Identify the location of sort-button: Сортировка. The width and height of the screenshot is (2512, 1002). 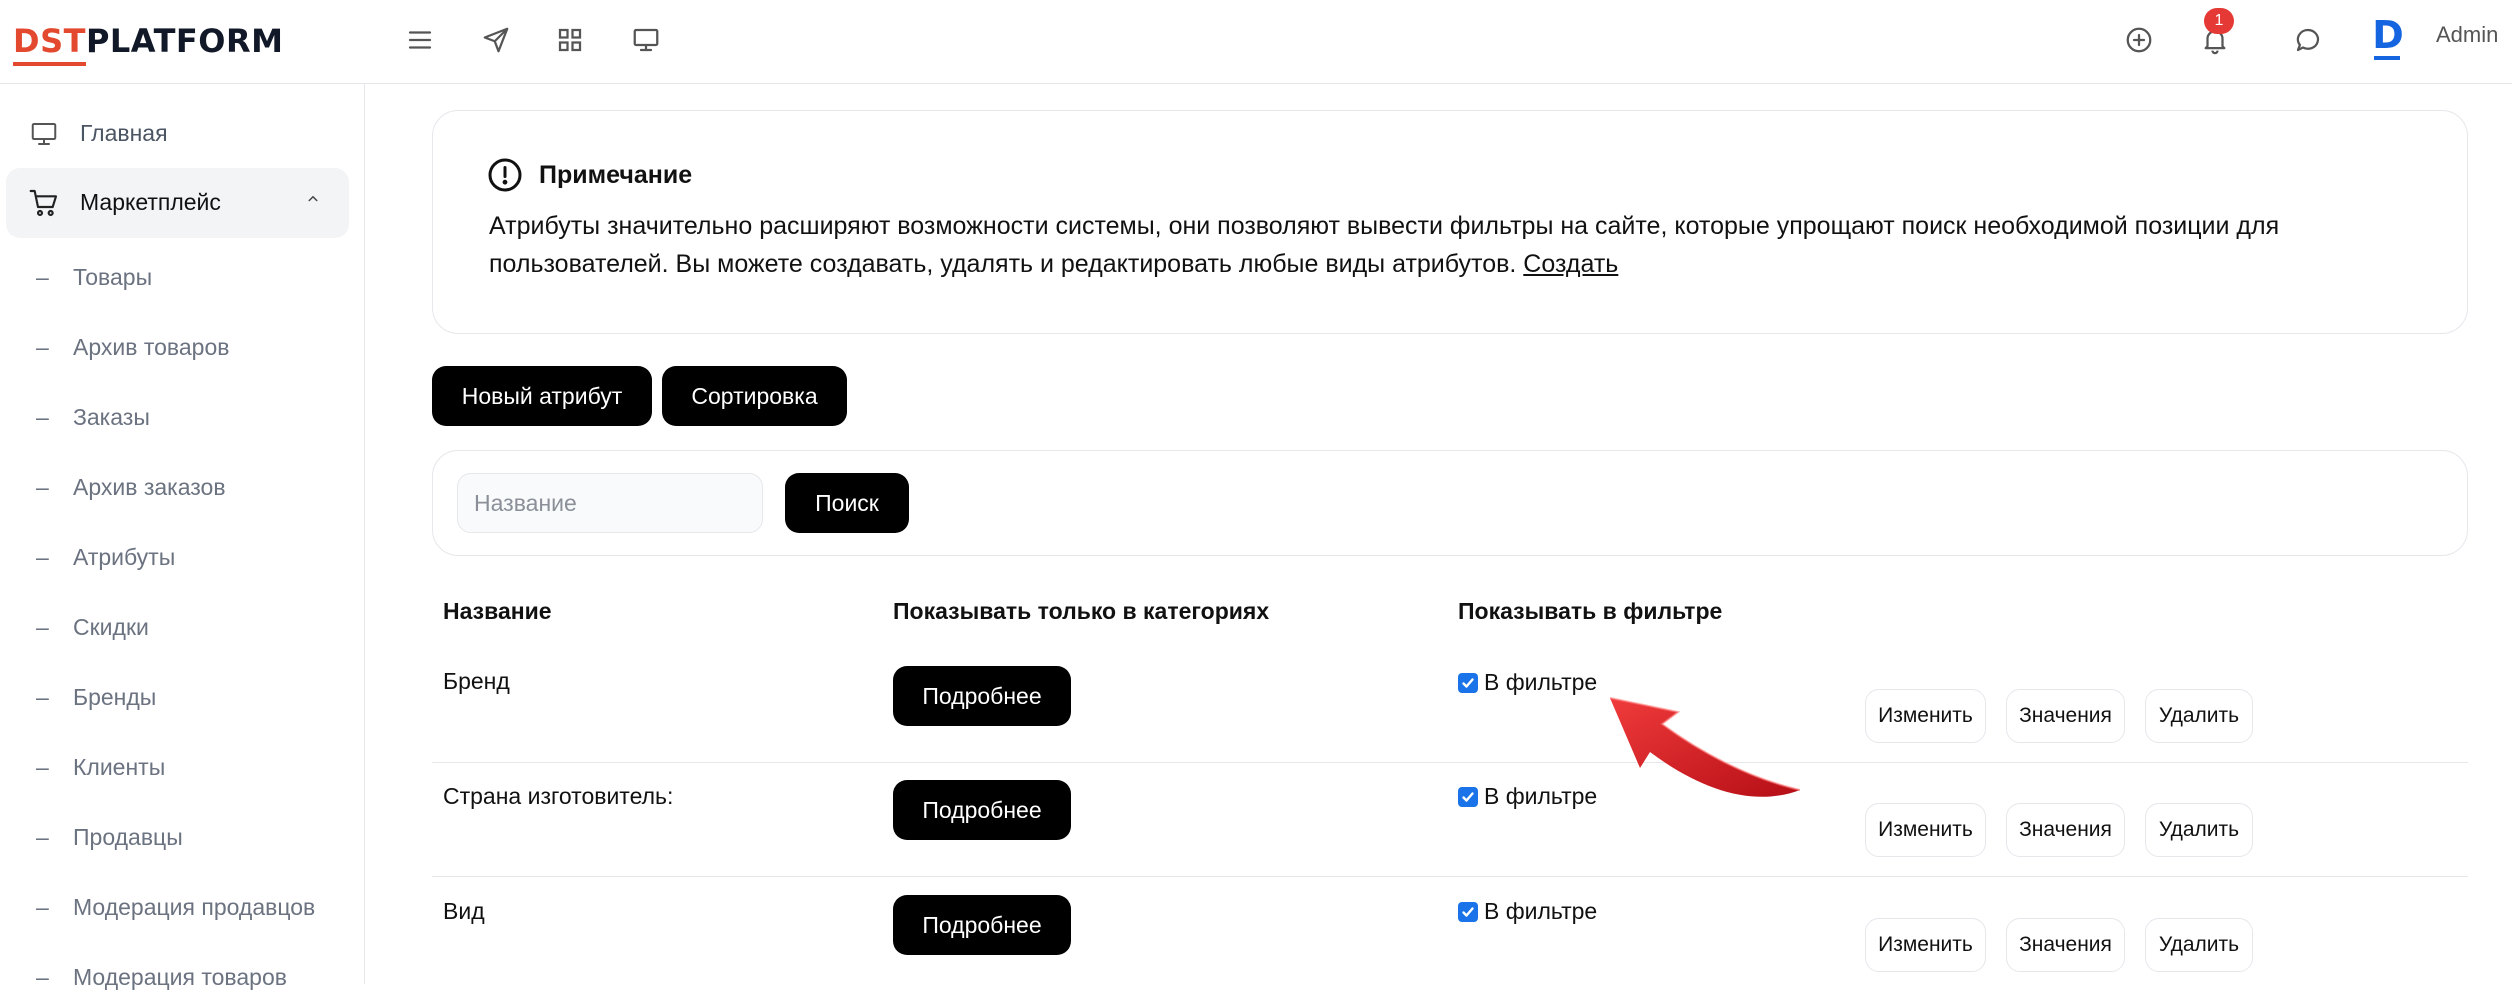
(754, 396).